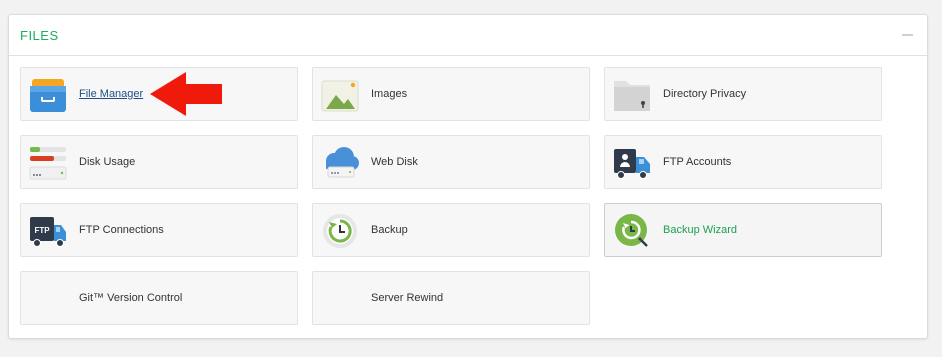 The height and width of the screenshot is (357, 942). I want to click on panel-header: FILES, so click(468, 35).